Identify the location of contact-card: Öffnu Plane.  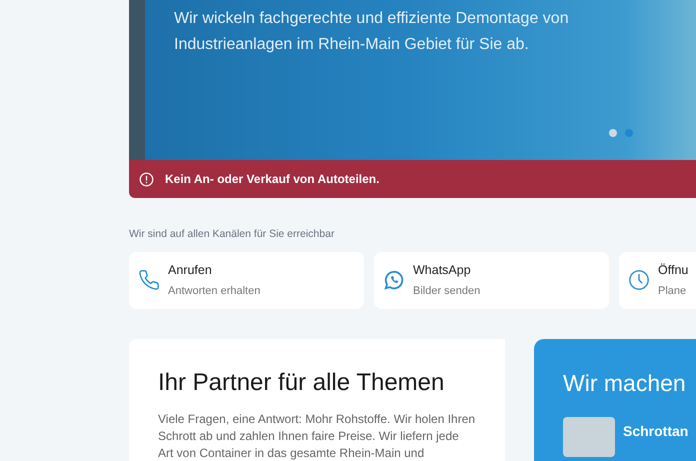
(657, 280).